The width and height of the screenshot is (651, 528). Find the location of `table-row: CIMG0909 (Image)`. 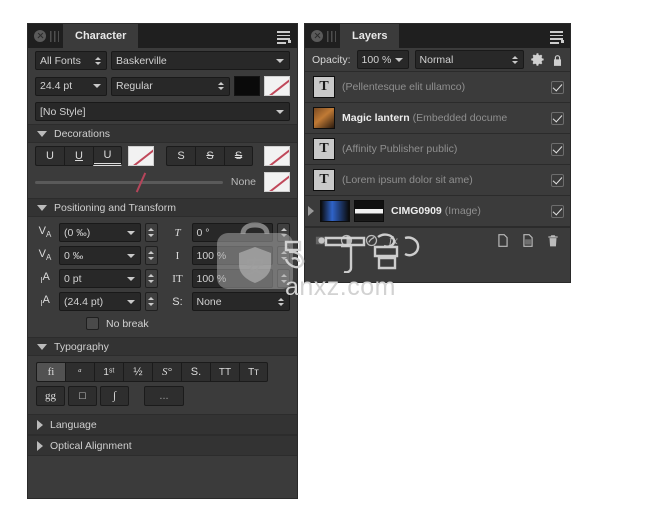

table-row: CIMG0909 (Image) is located at coordinates (437, 211).